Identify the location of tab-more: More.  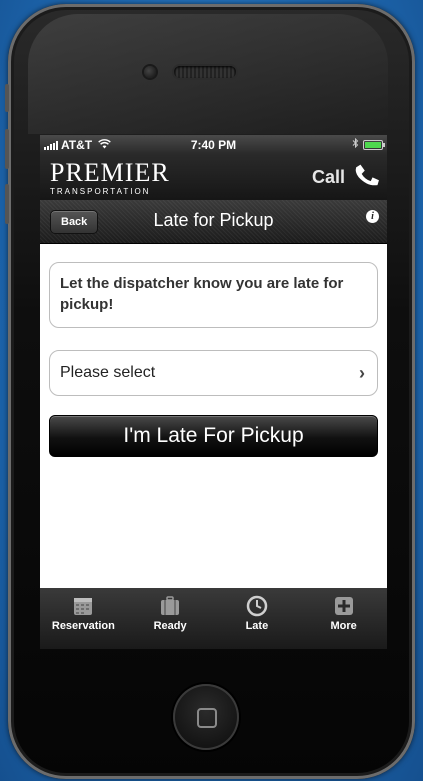
(343, 618).